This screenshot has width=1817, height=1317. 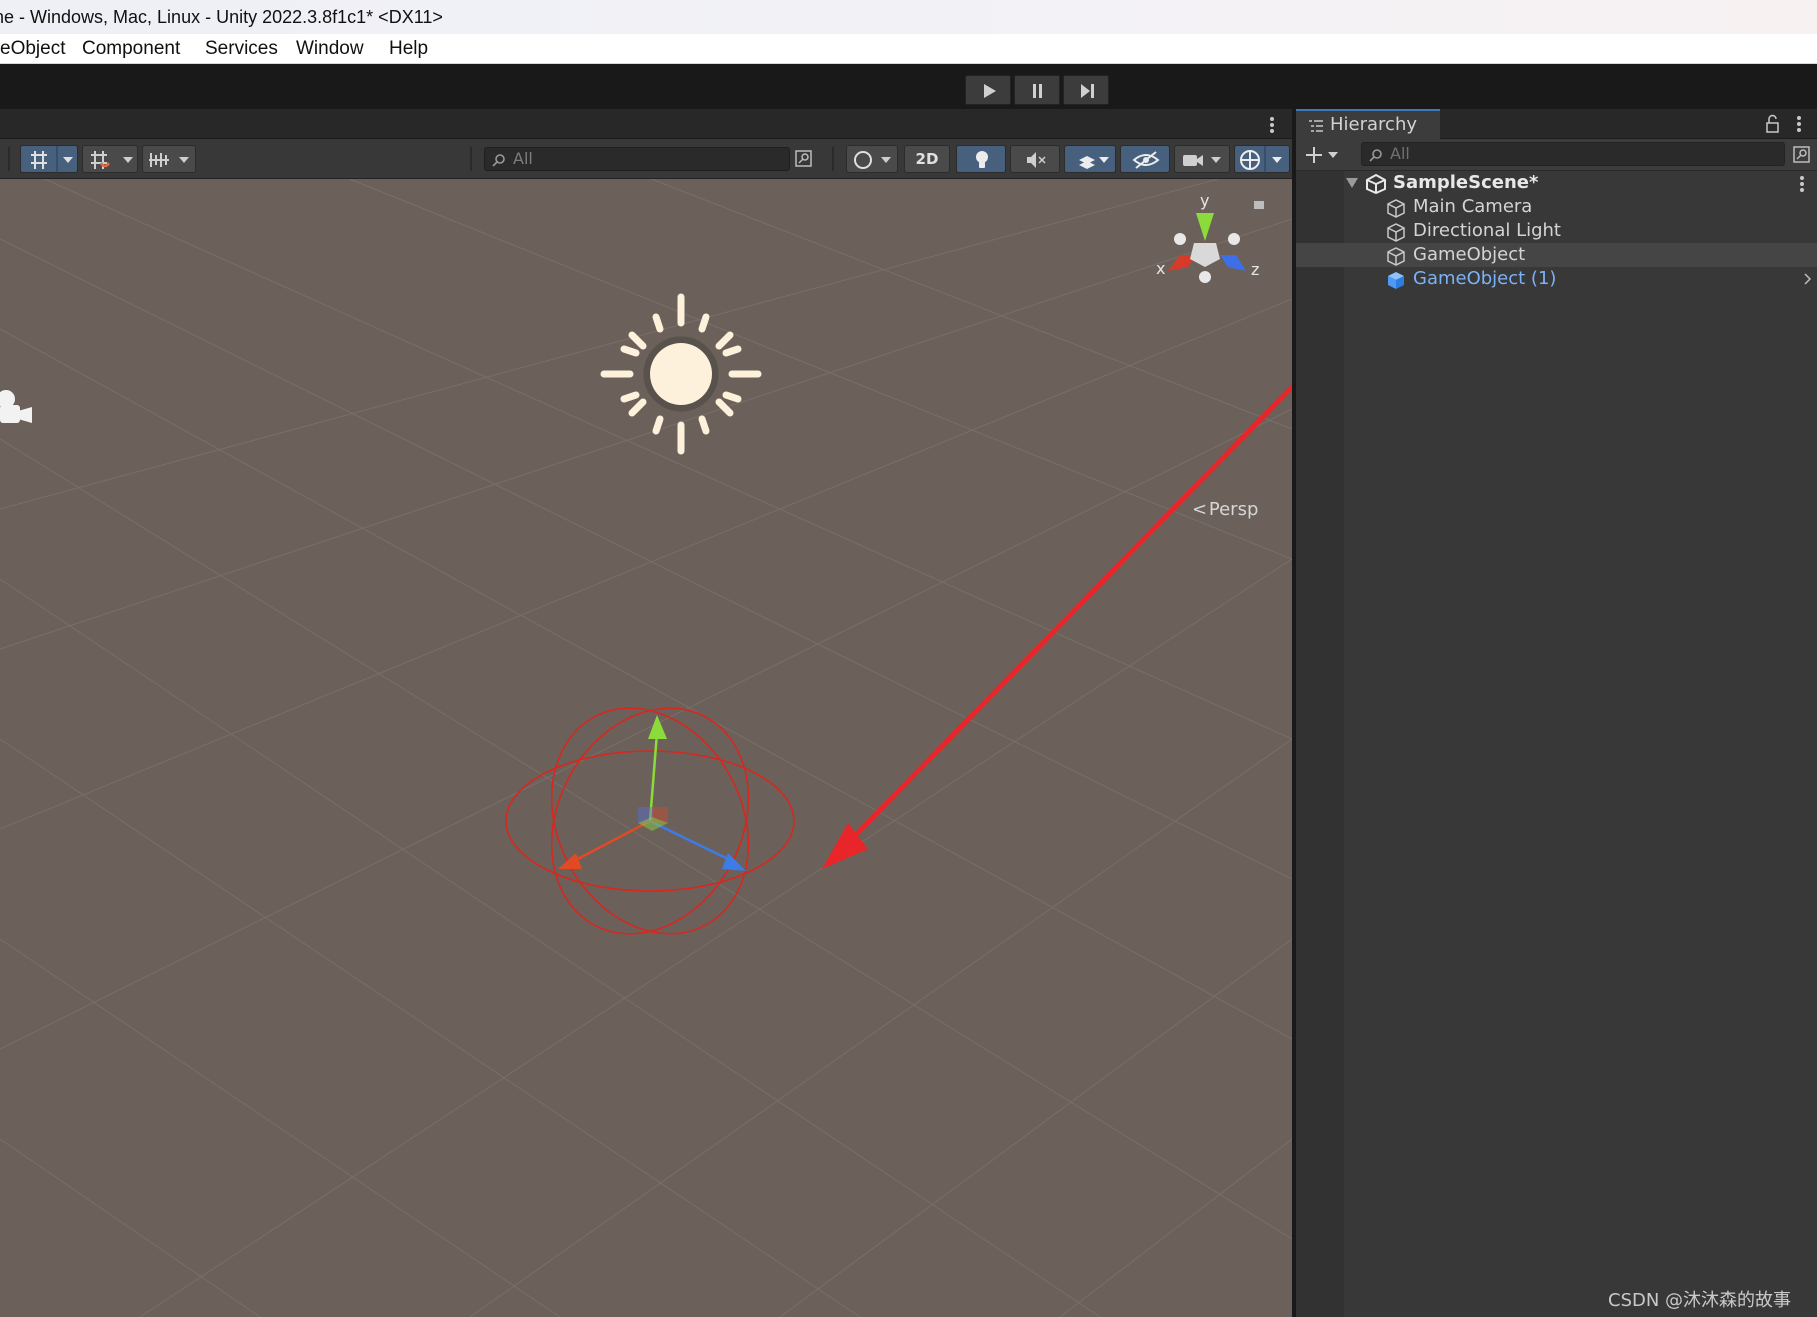 What do you see at coordinates (1469, 254) in the screenshot?
I see `hierarchy-item-label: GameObject` at bounding box center [1469, 254].